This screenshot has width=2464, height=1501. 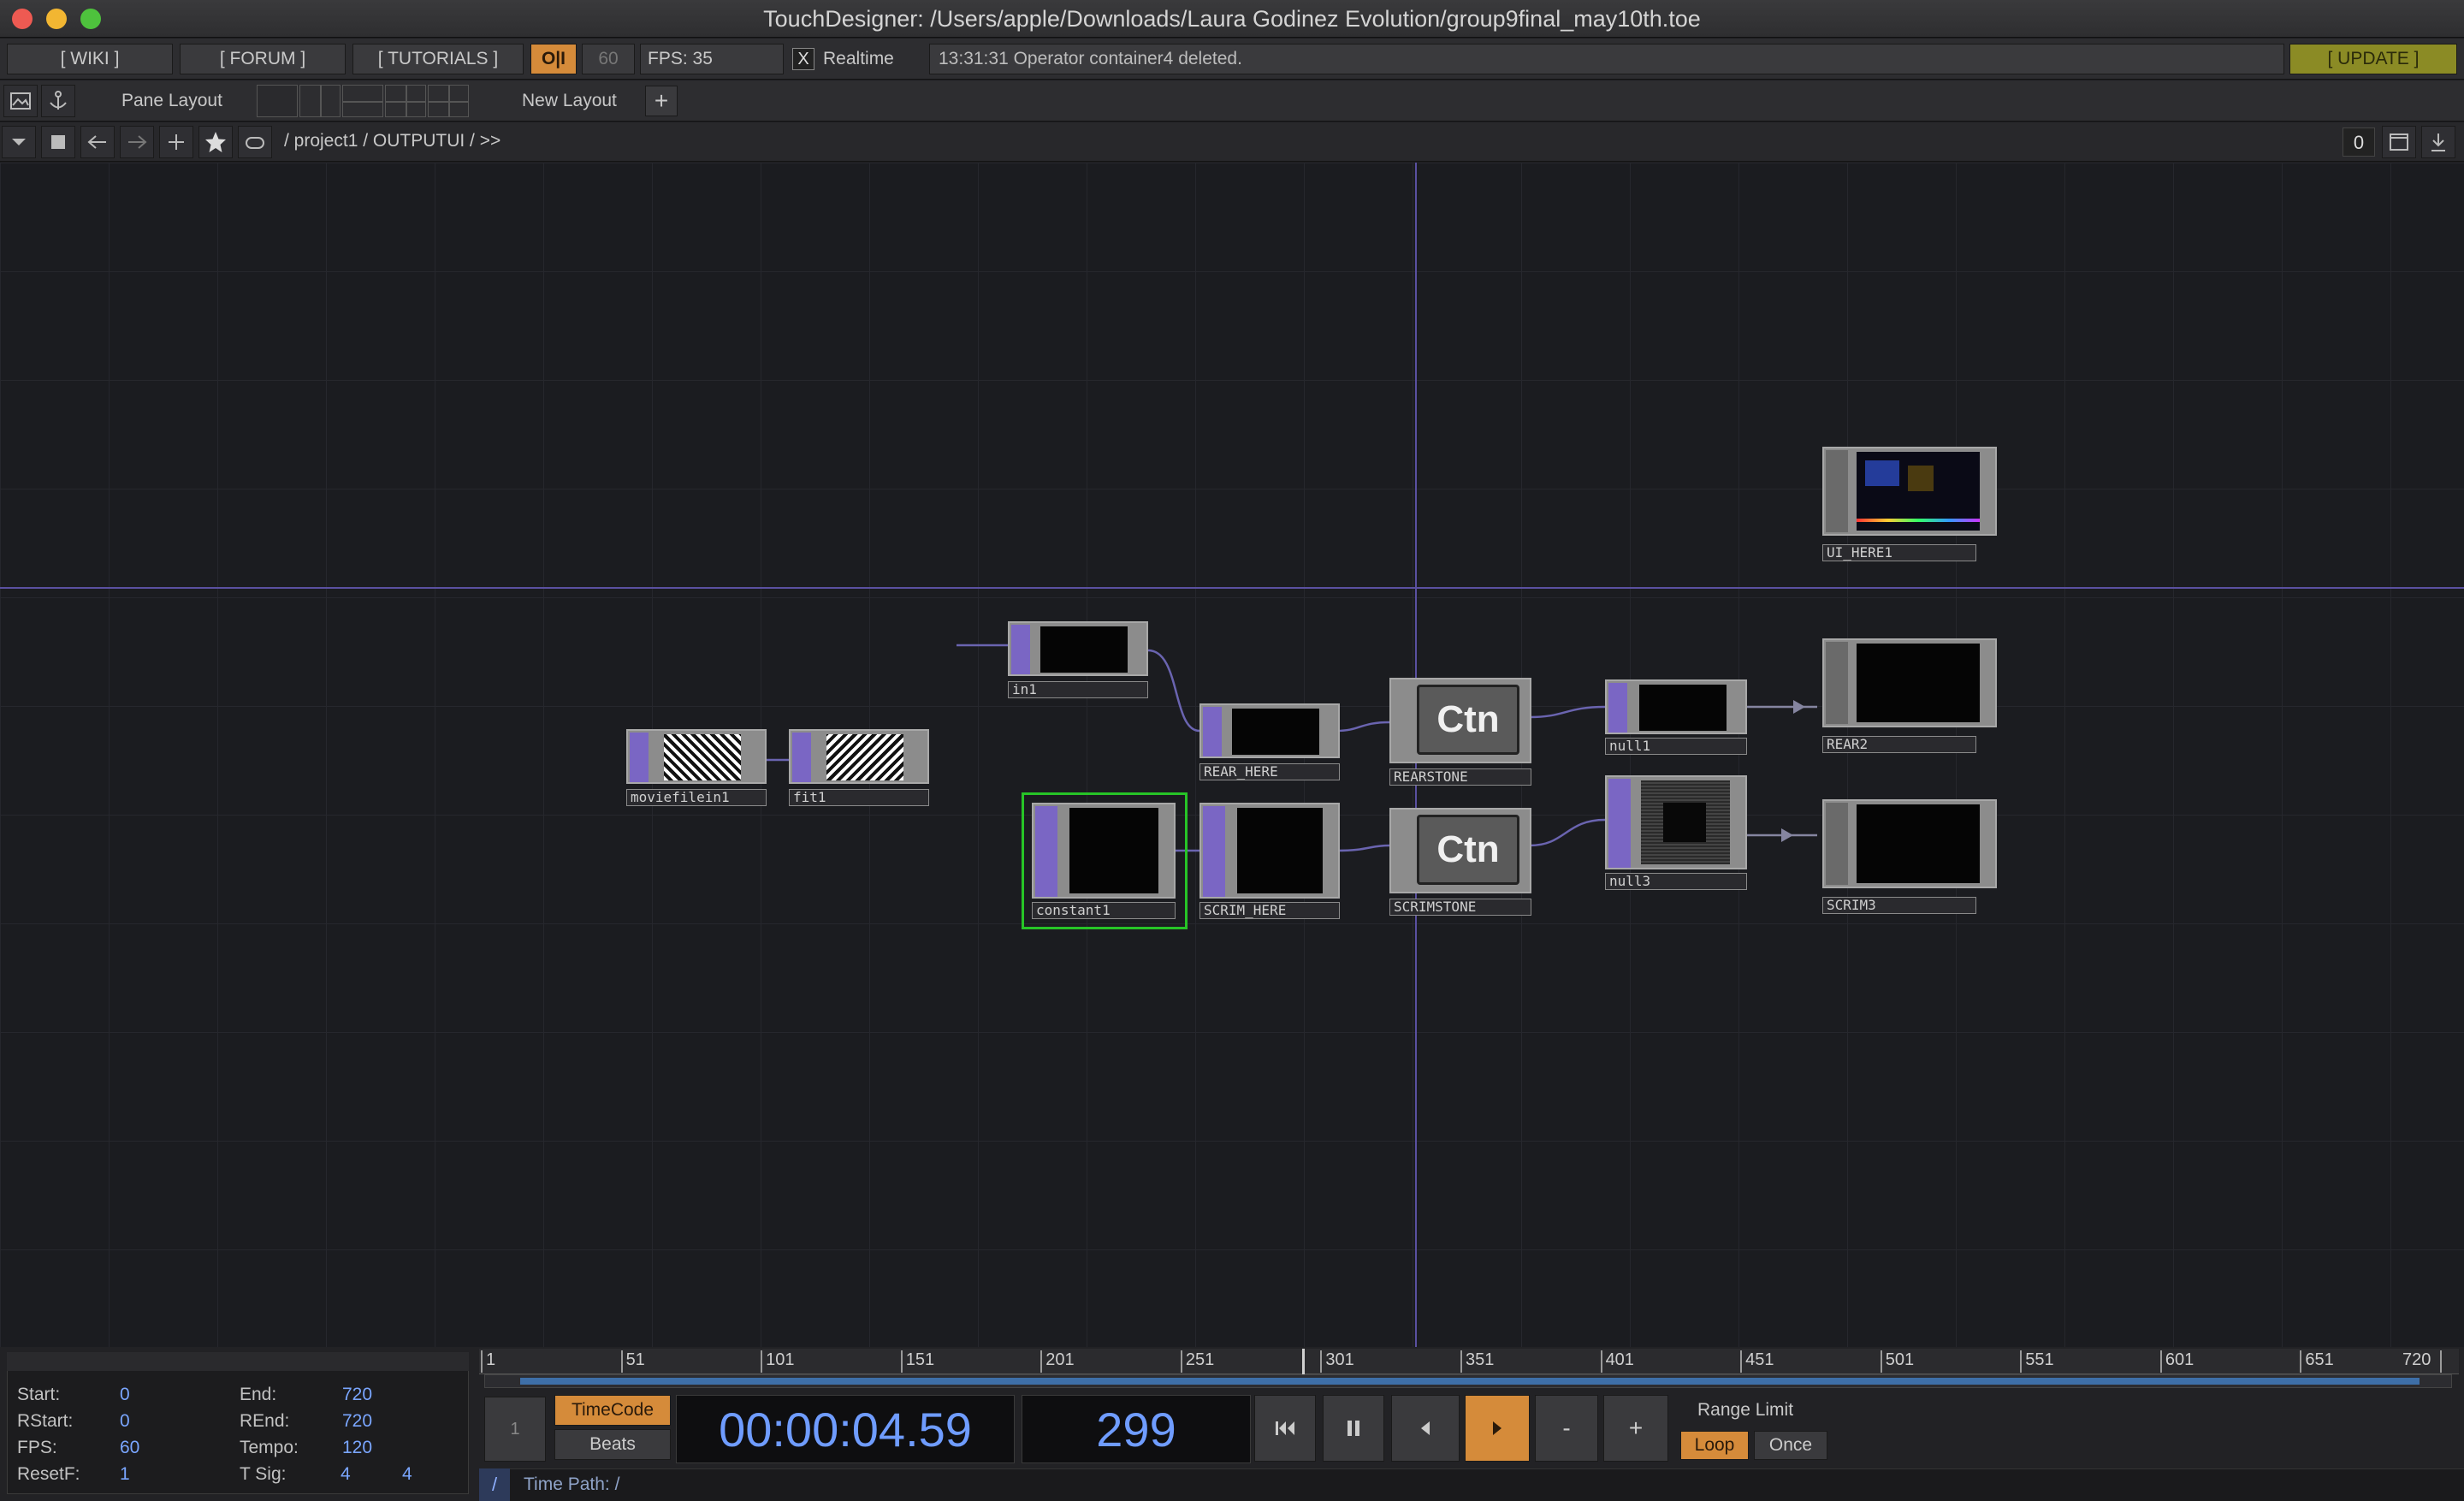 What do you see at coordinates (438, 59) in the screenshot?
I see `tutorials-button: [ TUTORIALS ]` at bounding box center [438, 59].